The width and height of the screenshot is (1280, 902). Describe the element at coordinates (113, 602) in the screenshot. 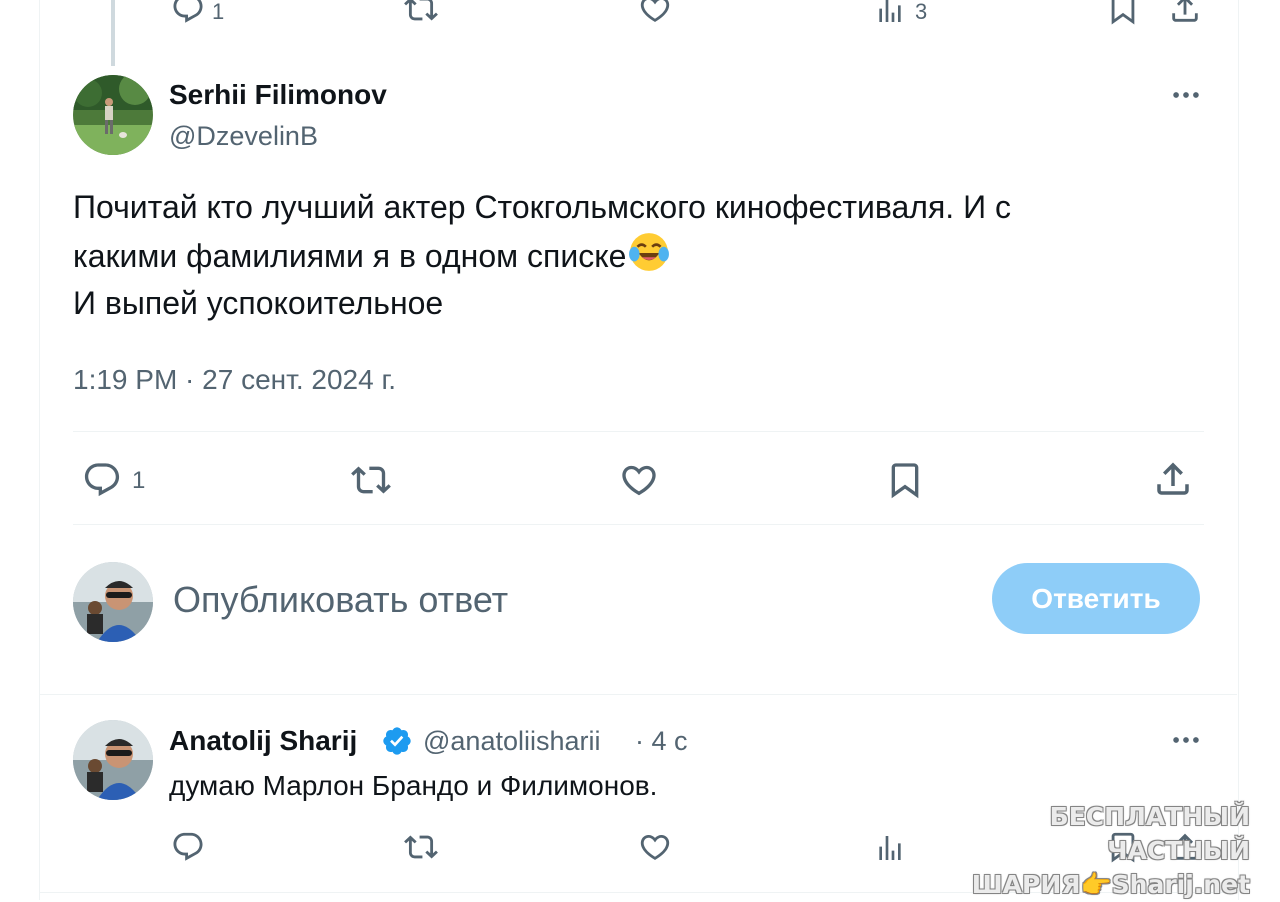

I see `current-user-avatar` at that location.